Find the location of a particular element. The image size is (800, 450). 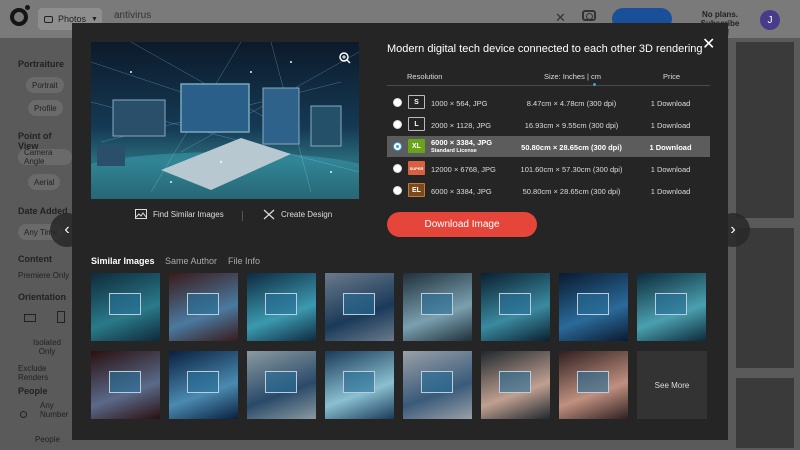

filter-exclude-renders: Exclude Renders is located at coordinates (45, 373).